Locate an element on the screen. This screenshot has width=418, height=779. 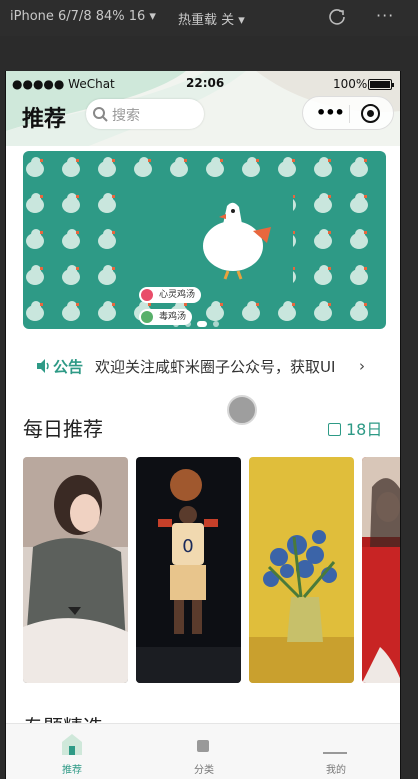
search-box: 搜索 is located at coordinates (145, 114).